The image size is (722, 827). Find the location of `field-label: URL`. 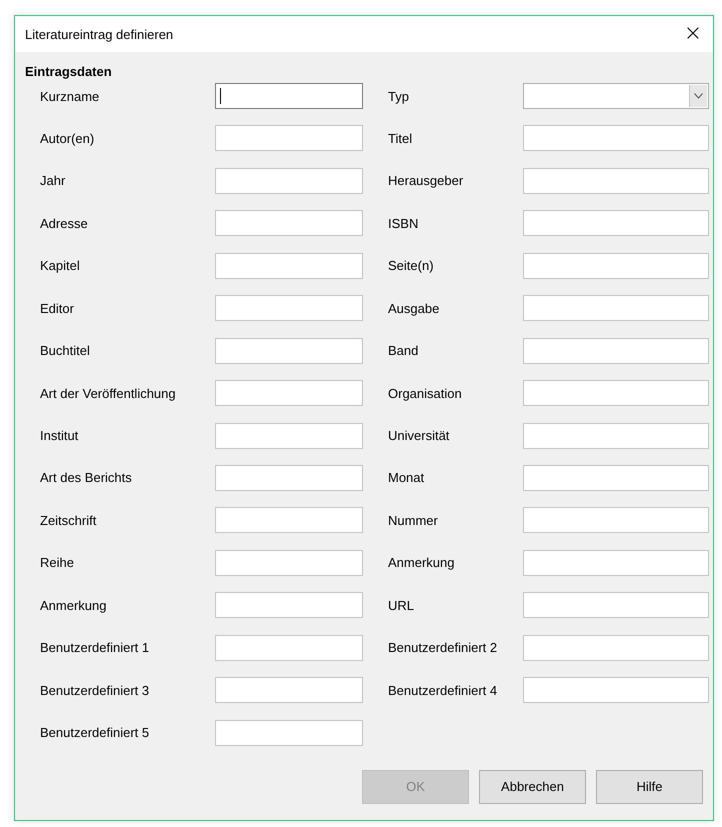

field-label: URL is located at coordinates (402, 605).